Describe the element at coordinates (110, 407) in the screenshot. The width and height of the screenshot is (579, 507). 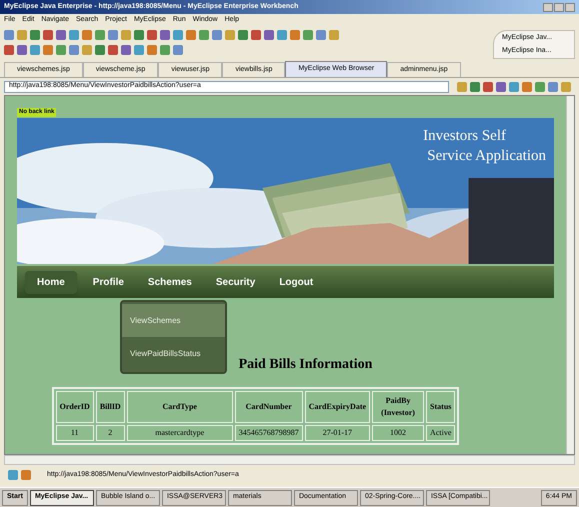
I see `column-header: BillID` at that location.